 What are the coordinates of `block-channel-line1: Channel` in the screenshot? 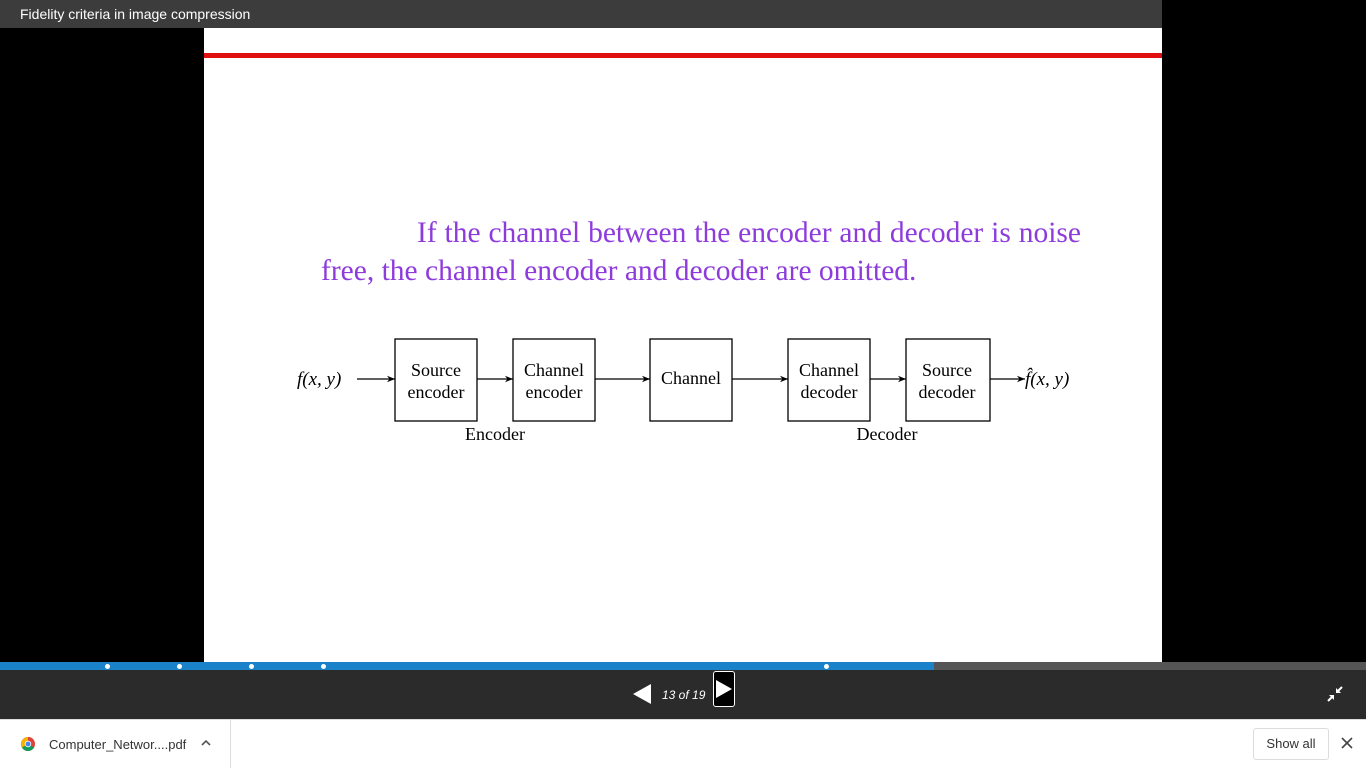 It's located at (691, 378).